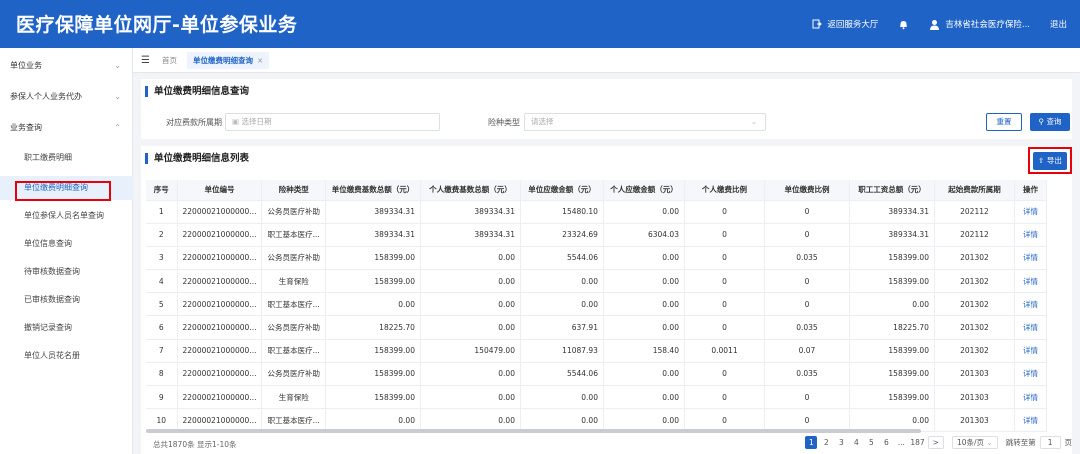 The image size is (1080, 454). I want to click on close-icon: ×, so click(260, 60).